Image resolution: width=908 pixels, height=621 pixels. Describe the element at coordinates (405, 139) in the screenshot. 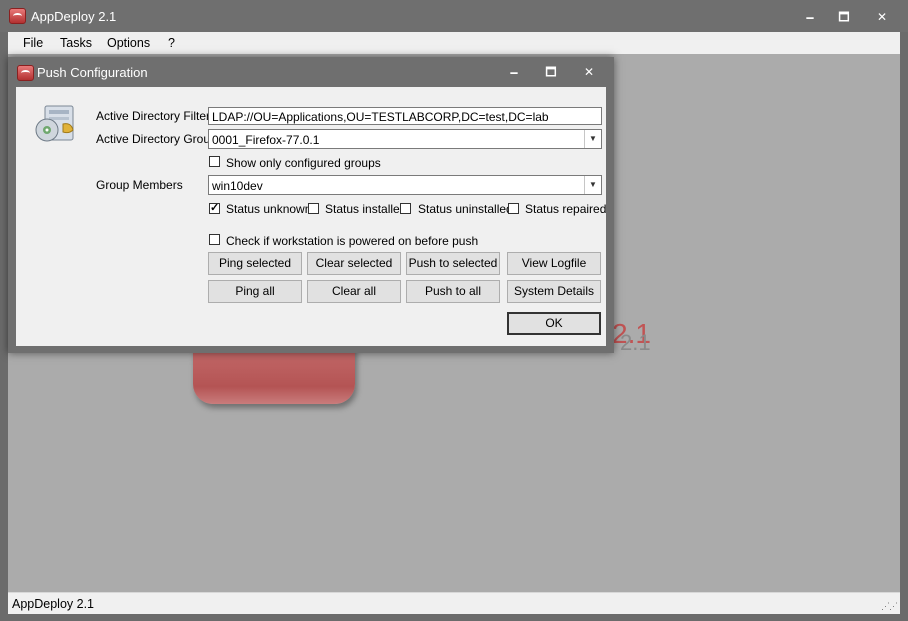

I see `ad-group-select: 0001_Firefox-77.0.1 ▼` at that location.